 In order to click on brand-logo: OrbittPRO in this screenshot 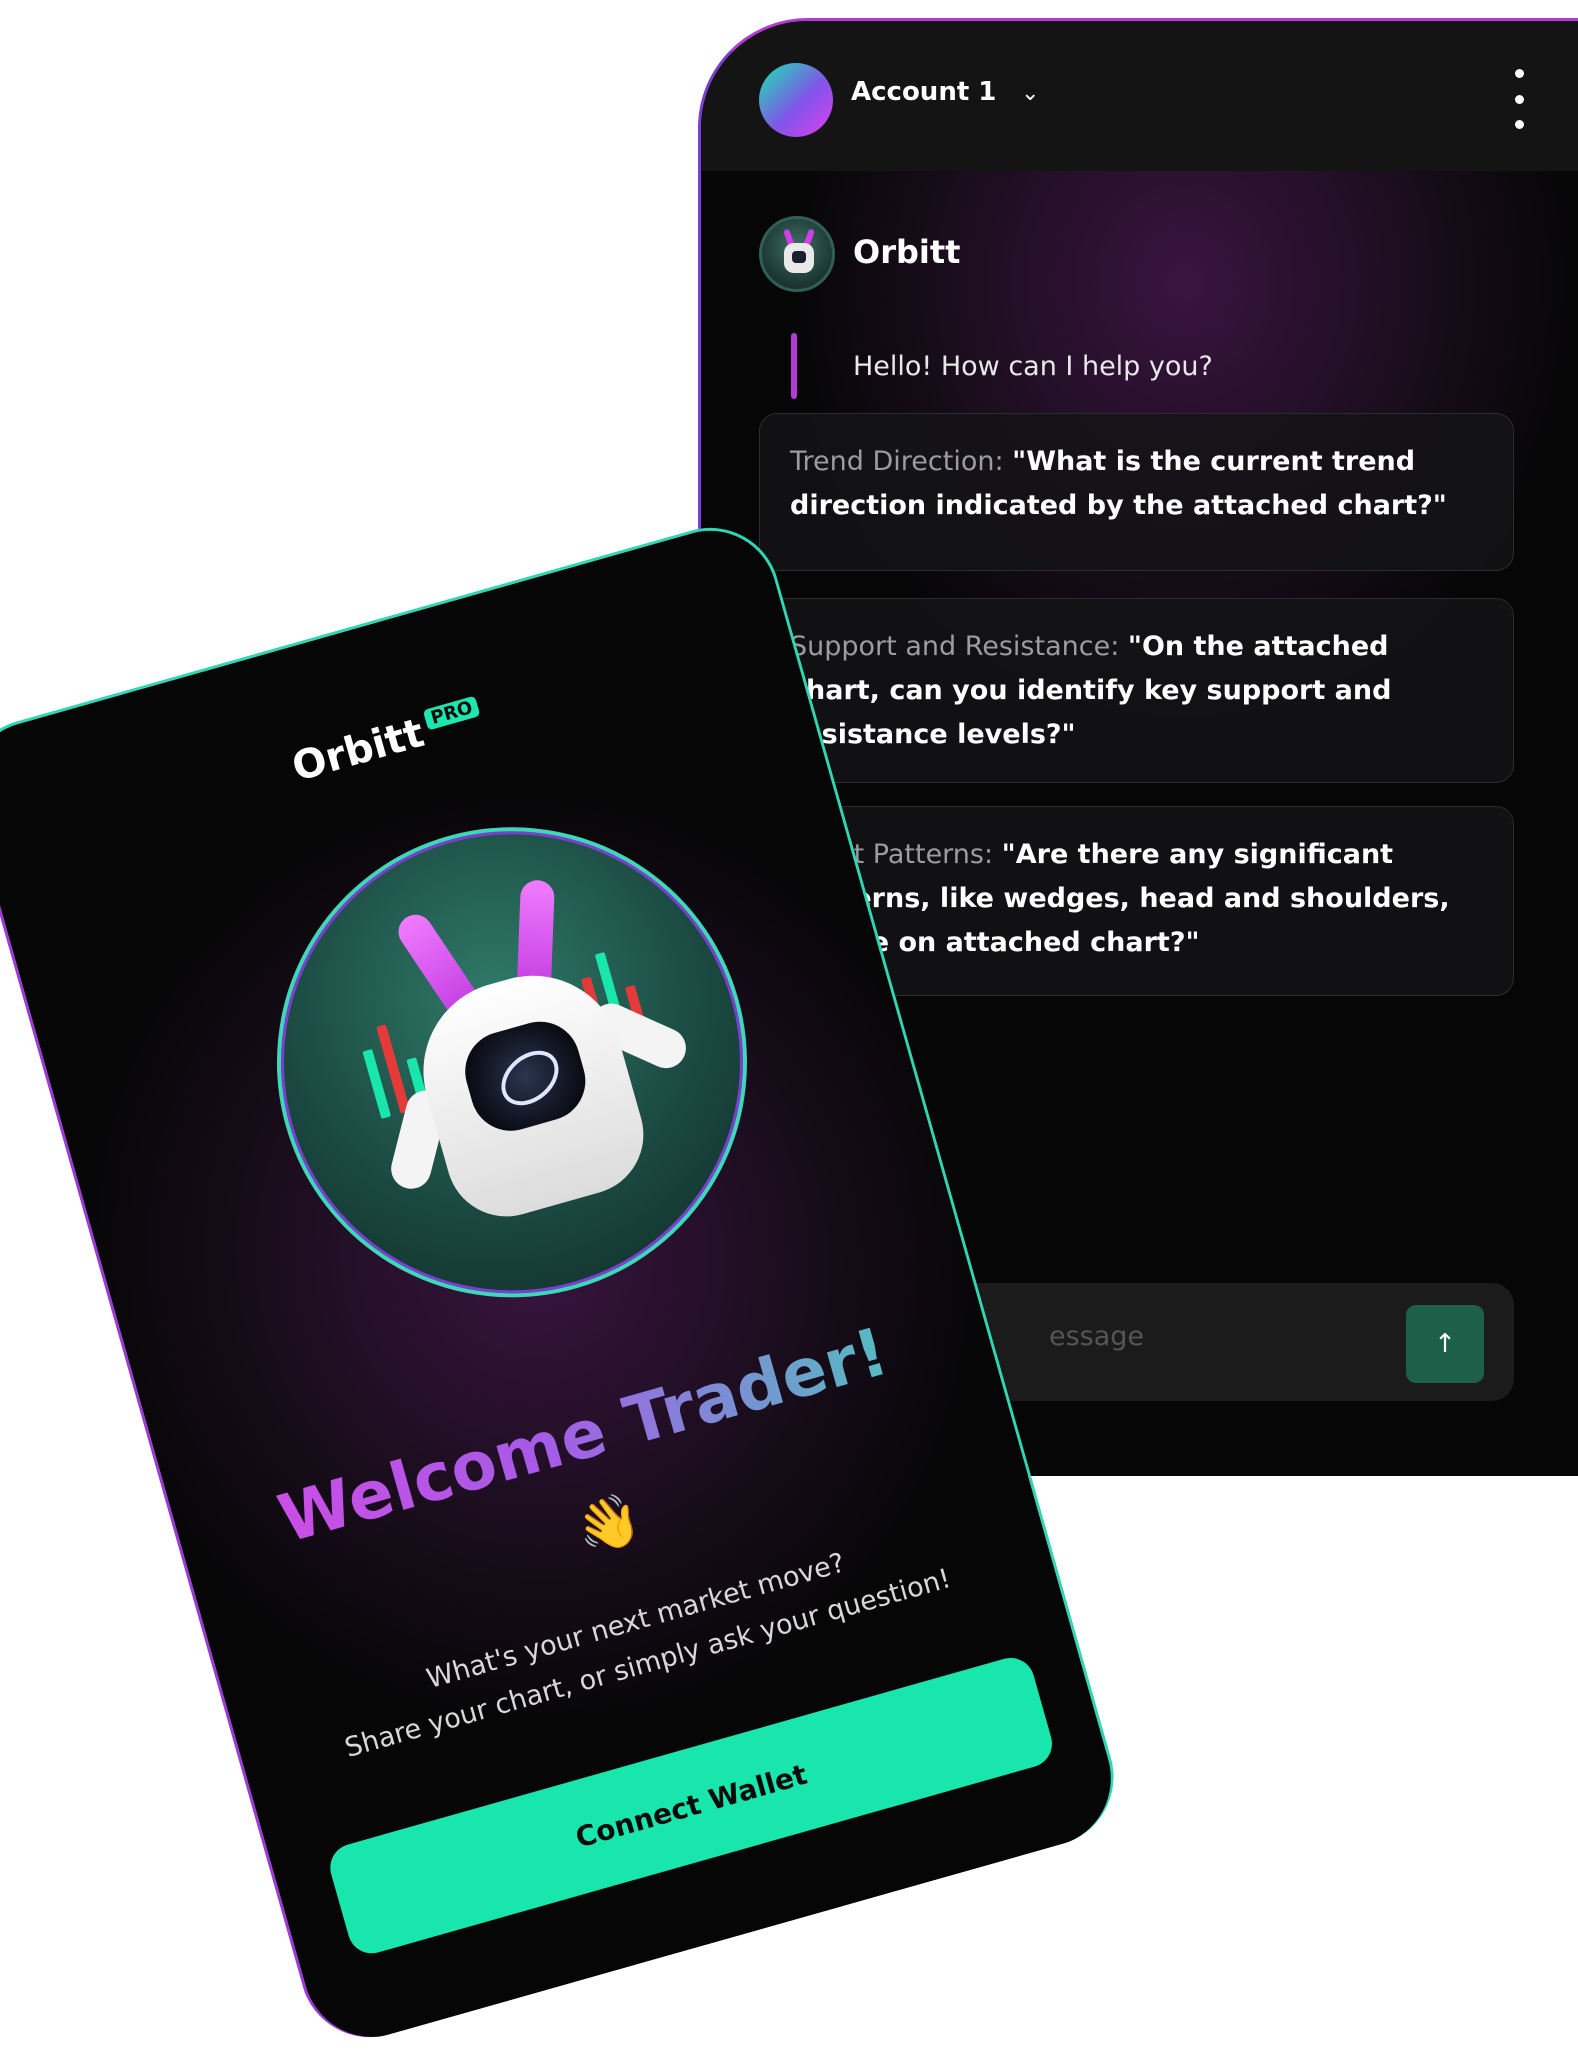, I will do `click(397, 742)`.